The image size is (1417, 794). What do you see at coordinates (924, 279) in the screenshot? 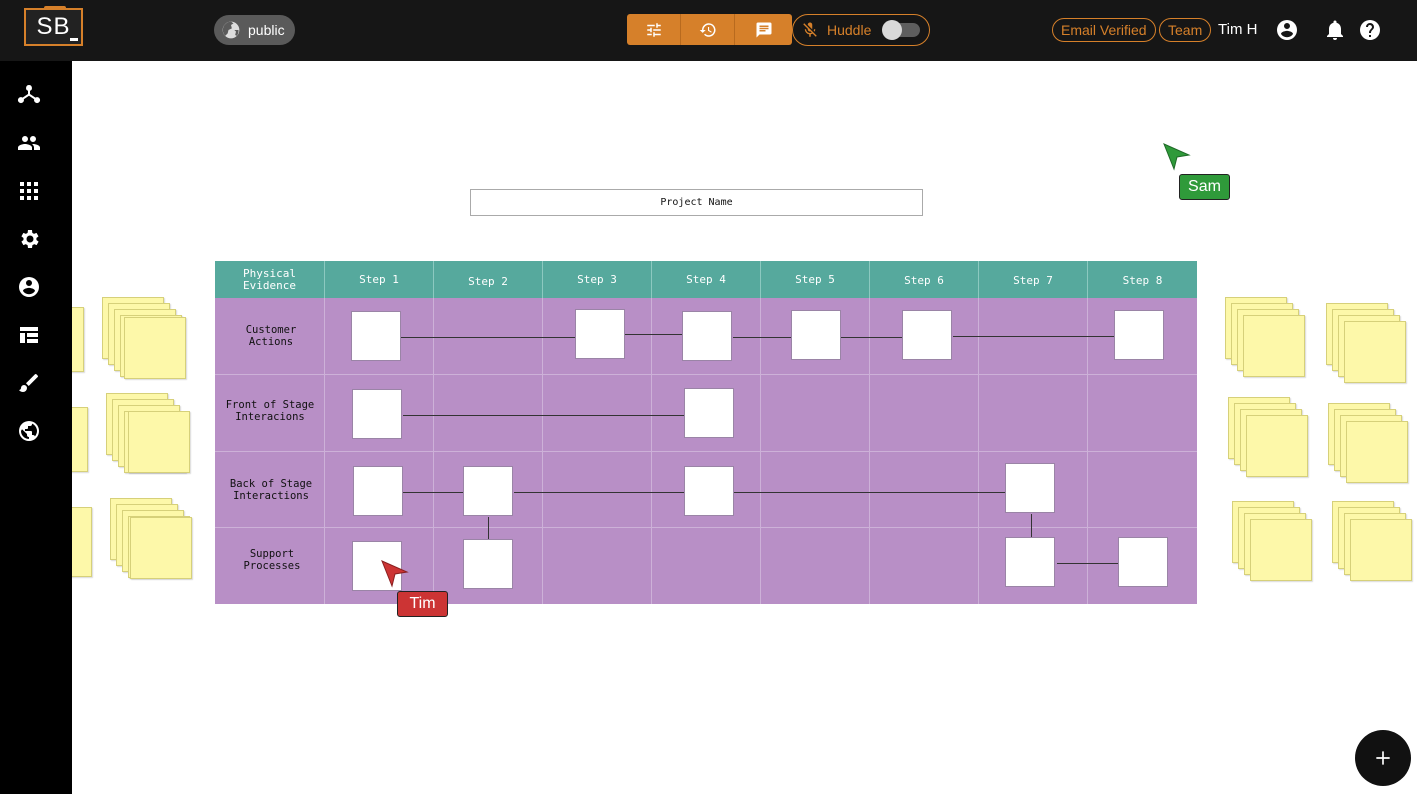
I see `header-step-6: Step 6` at bounding box center [924, 279].